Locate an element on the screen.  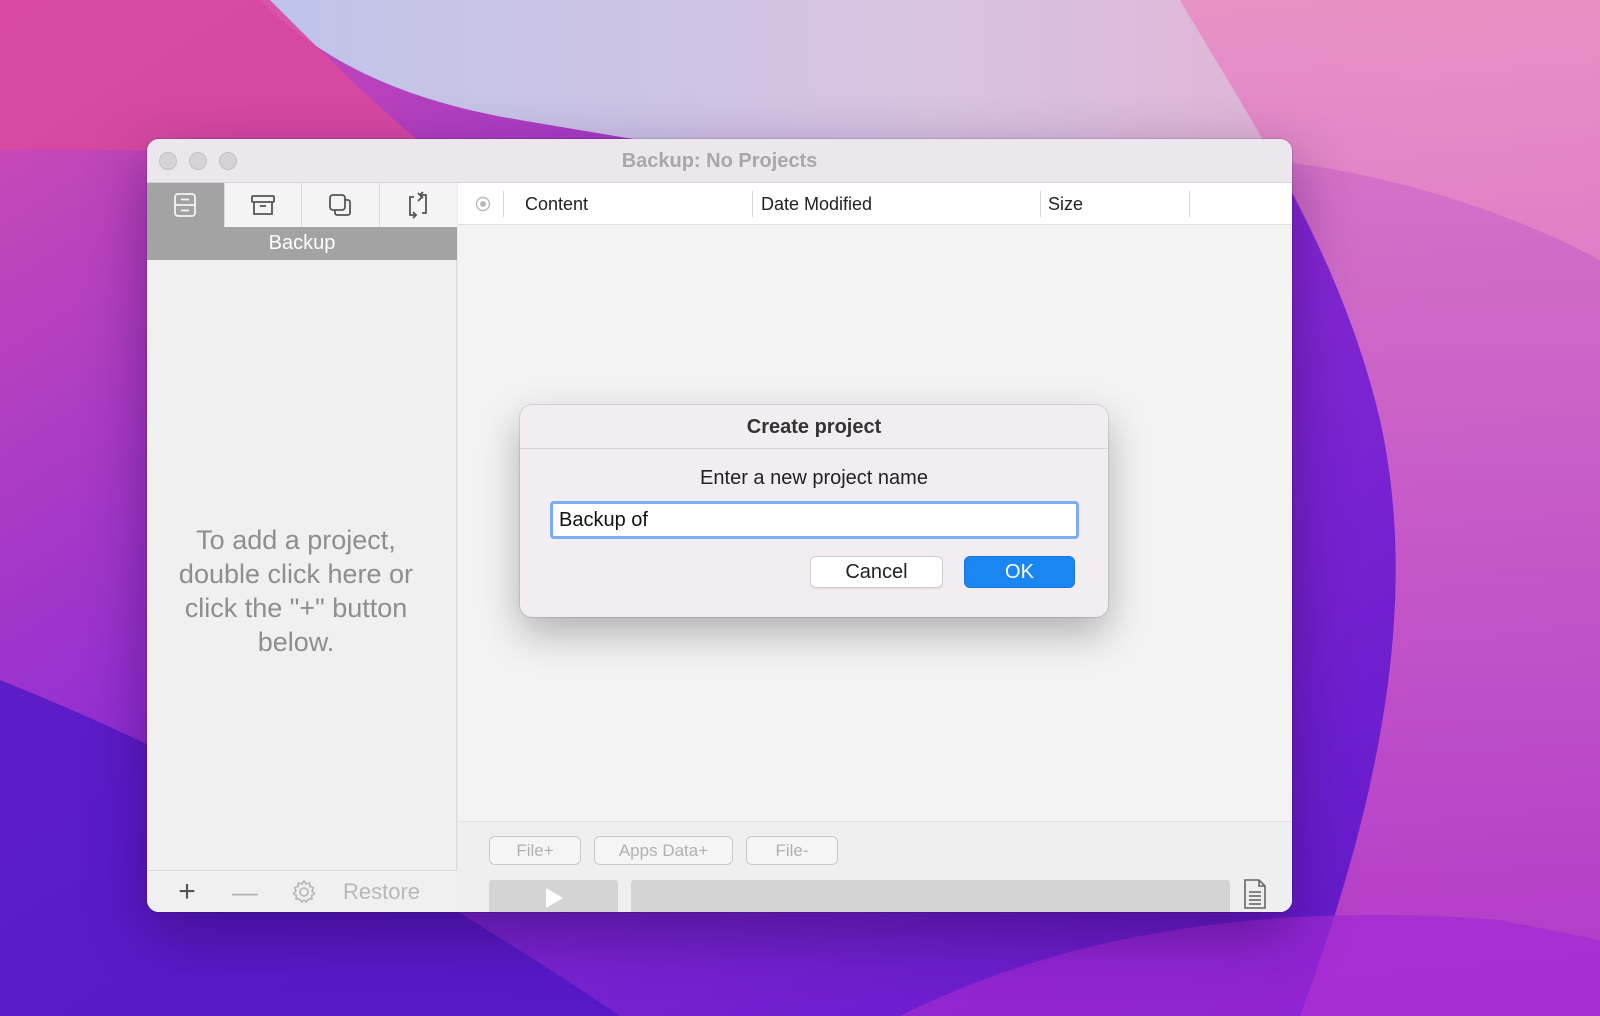
tab-archive is located at coordinates (263, 205).